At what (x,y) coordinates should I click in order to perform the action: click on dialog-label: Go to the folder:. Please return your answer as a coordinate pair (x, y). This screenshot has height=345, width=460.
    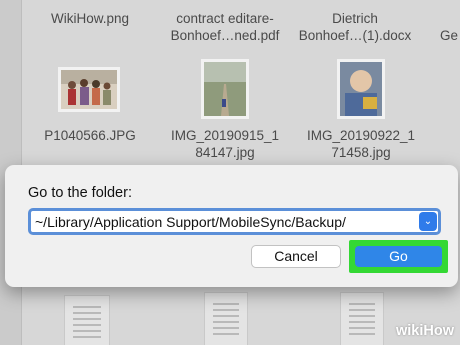
    Looking at the image, I should click on (80, 193).